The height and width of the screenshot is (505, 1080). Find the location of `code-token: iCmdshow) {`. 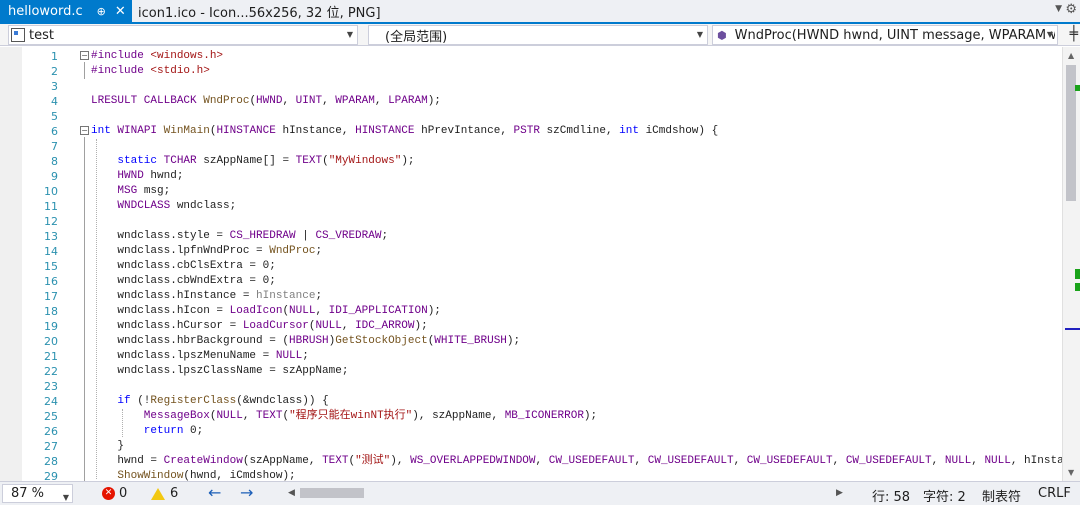

code-token: iCmdshow) { is located at coordinates (678, 131).